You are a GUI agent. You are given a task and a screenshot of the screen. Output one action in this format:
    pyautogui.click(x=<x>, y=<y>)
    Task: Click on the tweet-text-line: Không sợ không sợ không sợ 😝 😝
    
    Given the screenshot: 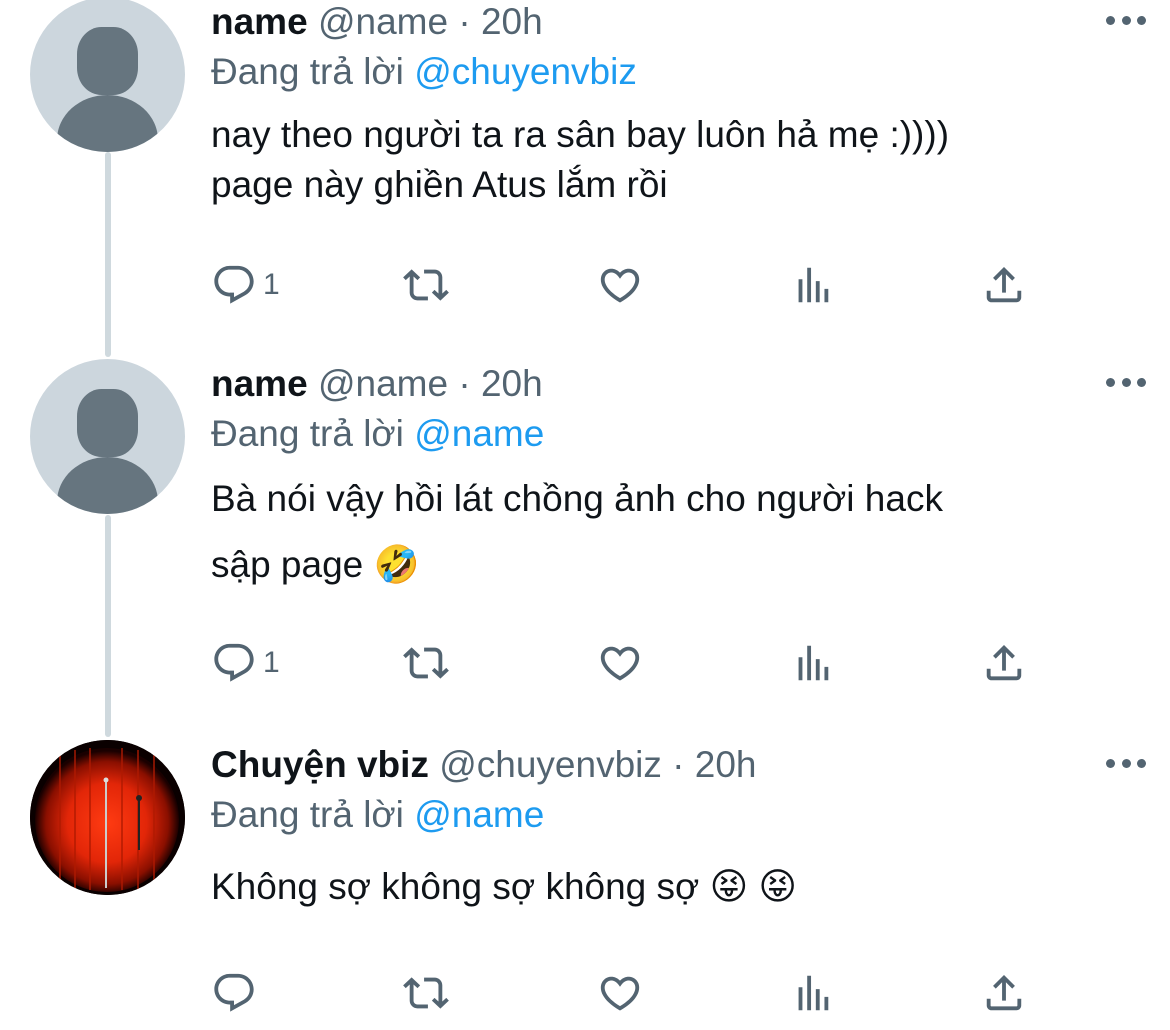 What is the action you would take?
    pyautogui.click(x=504, y=886)
    